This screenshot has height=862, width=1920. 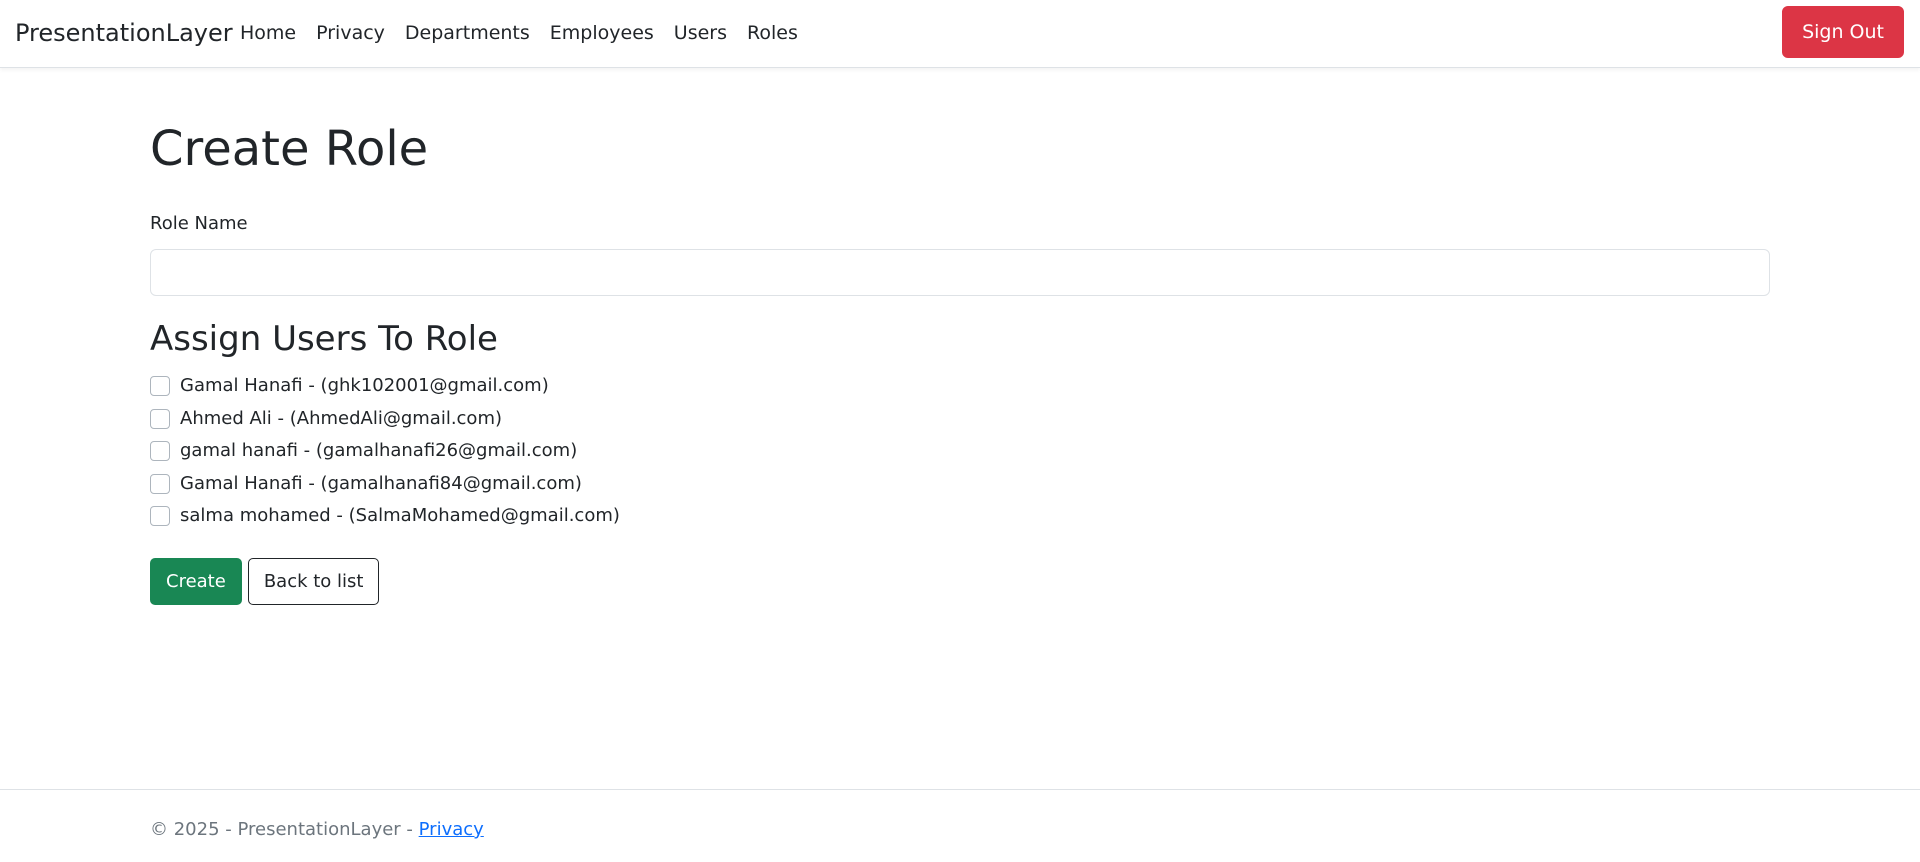 What do you see at coordinates (381, 484) in the screenshot?
I see `user-option-label: Gamal Hanafi - (gamalhanafi84@gmail.com)` at bounding box center [381, 484].